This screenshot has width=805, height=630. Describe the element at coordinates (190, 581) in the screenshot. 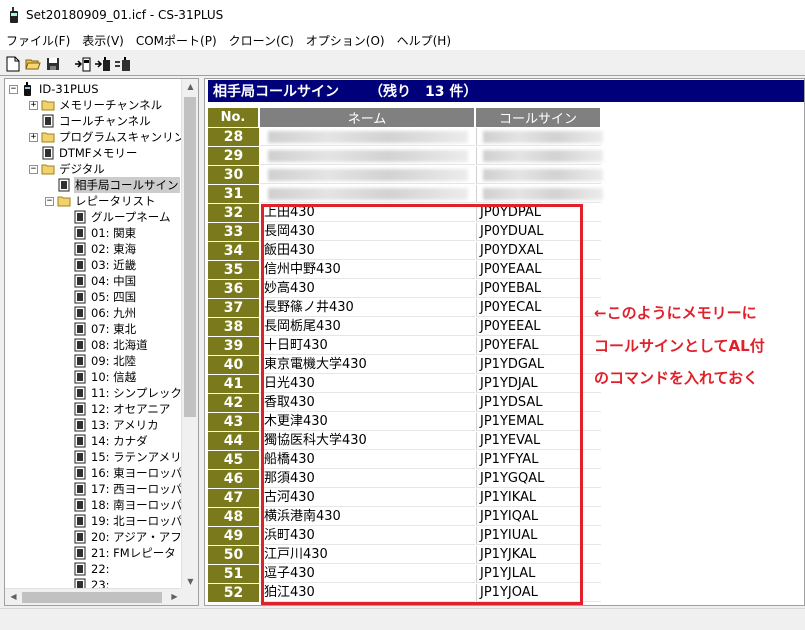

I see `scroll-down-arrow-icon: ▼` at that location.